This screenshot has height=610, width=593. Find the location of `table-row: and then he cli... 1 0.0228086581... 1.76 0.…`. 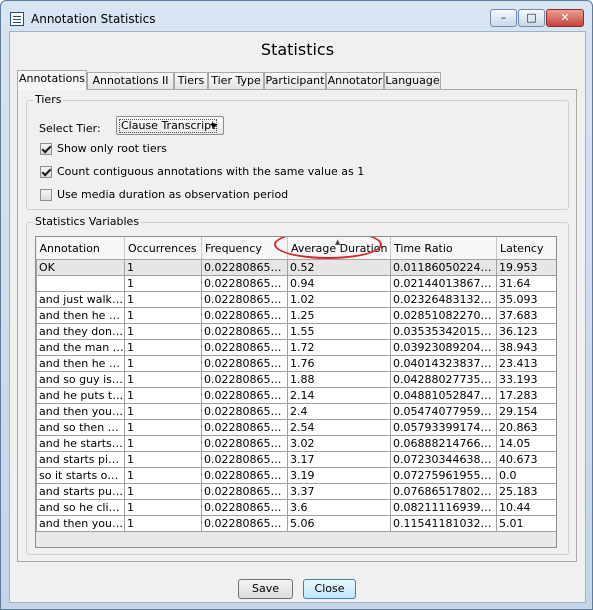

table-row: and then he cli... 1 0.0228086581... 1.76 0.… is located at coordinates (296, 363).